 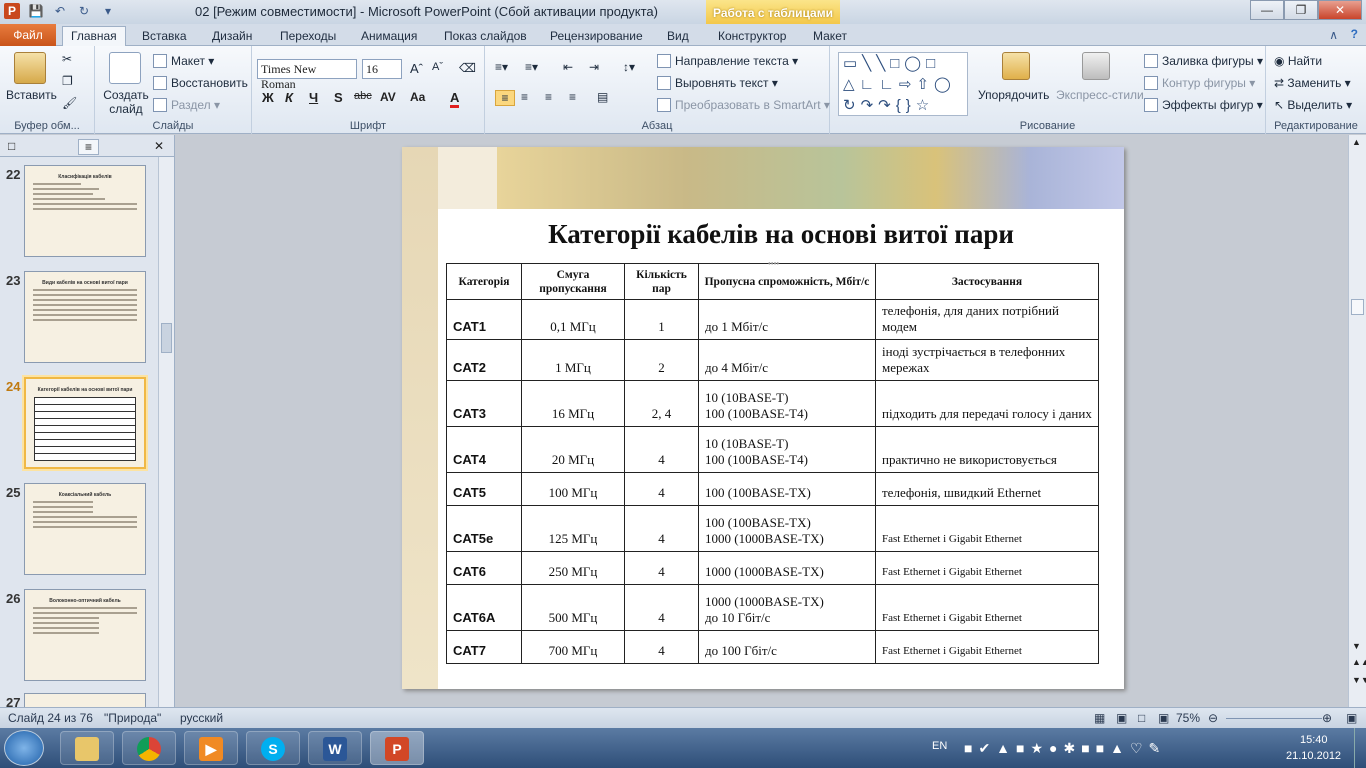 I want to click on cell-bandwidth: 0,1 МГц, so click(x=573, y=319).